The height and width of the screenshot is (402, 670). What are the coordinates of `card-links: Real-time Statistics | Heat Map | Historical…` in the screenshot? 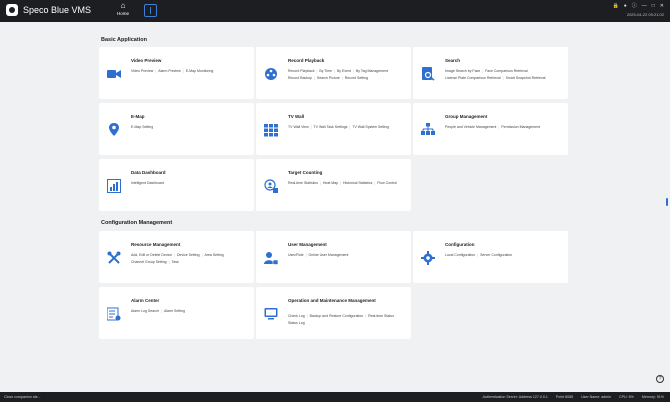 It's located at (342, 183).